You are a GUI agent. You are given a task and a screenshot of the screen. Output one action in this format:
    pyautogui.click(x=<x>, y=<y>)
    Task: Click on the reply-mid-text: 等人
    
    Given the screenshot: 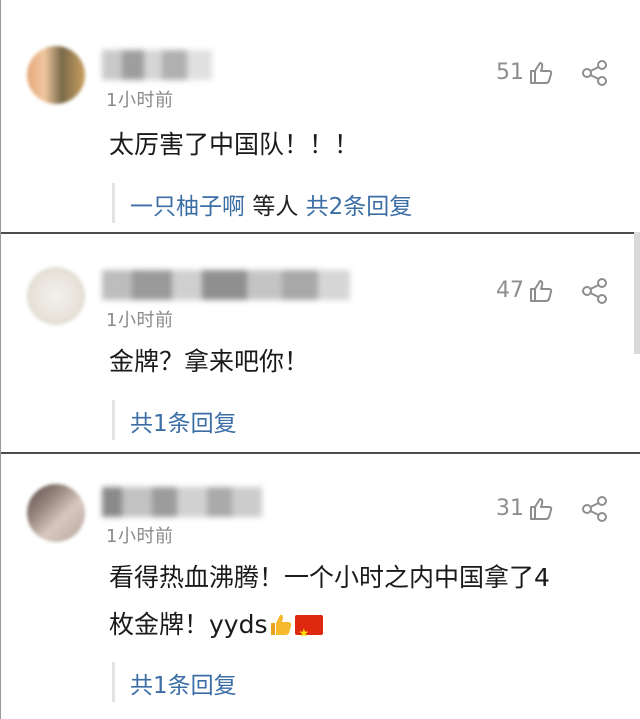 What is the action you would take?
    pyautogui.click(x=275, y=207)
    